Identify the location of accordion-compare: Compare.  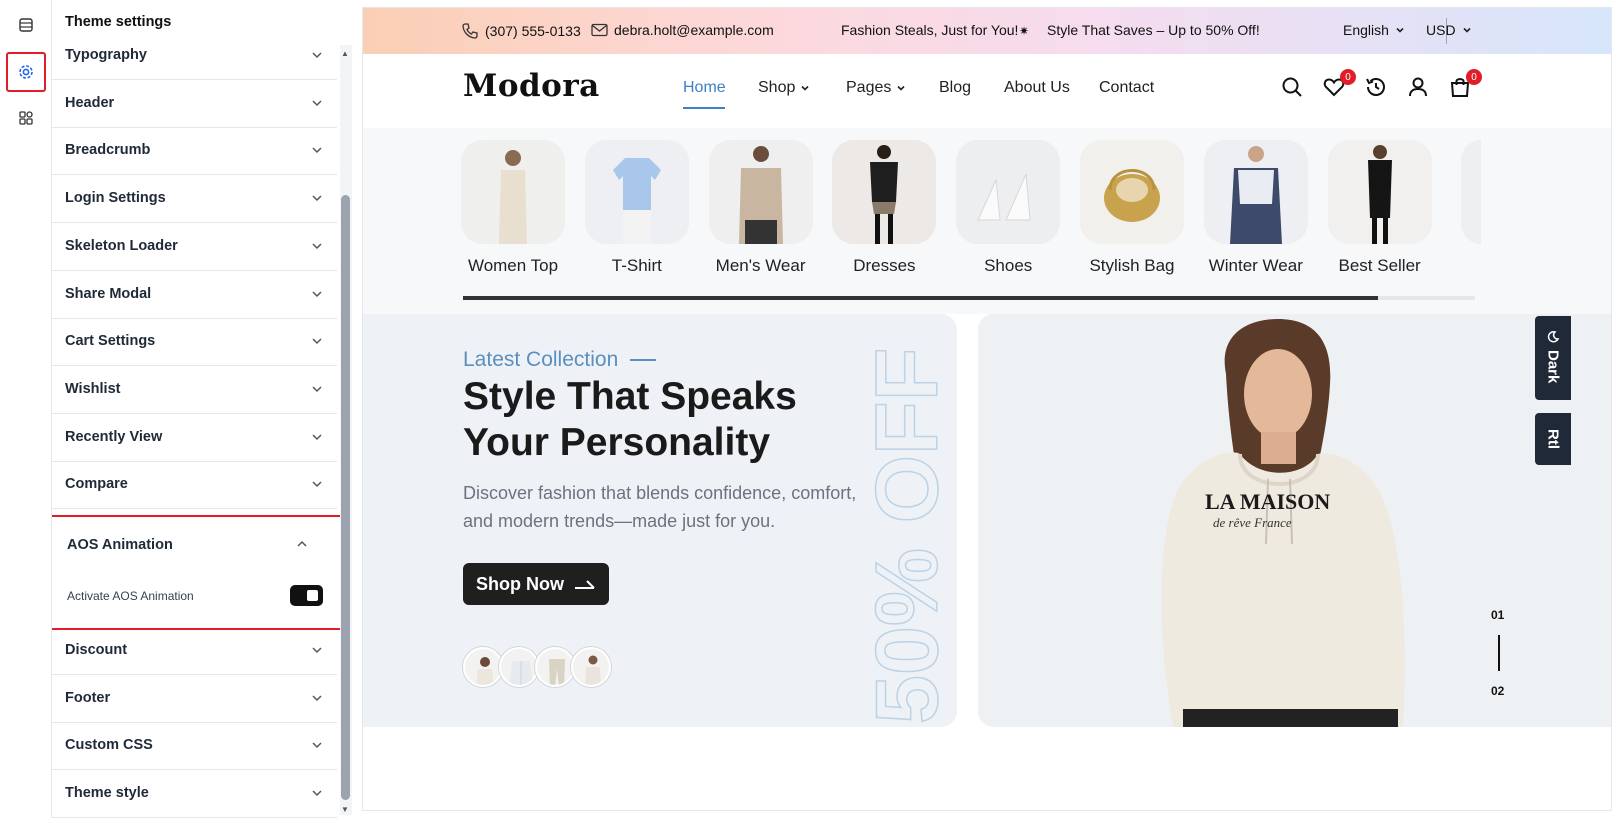
(194, 485).